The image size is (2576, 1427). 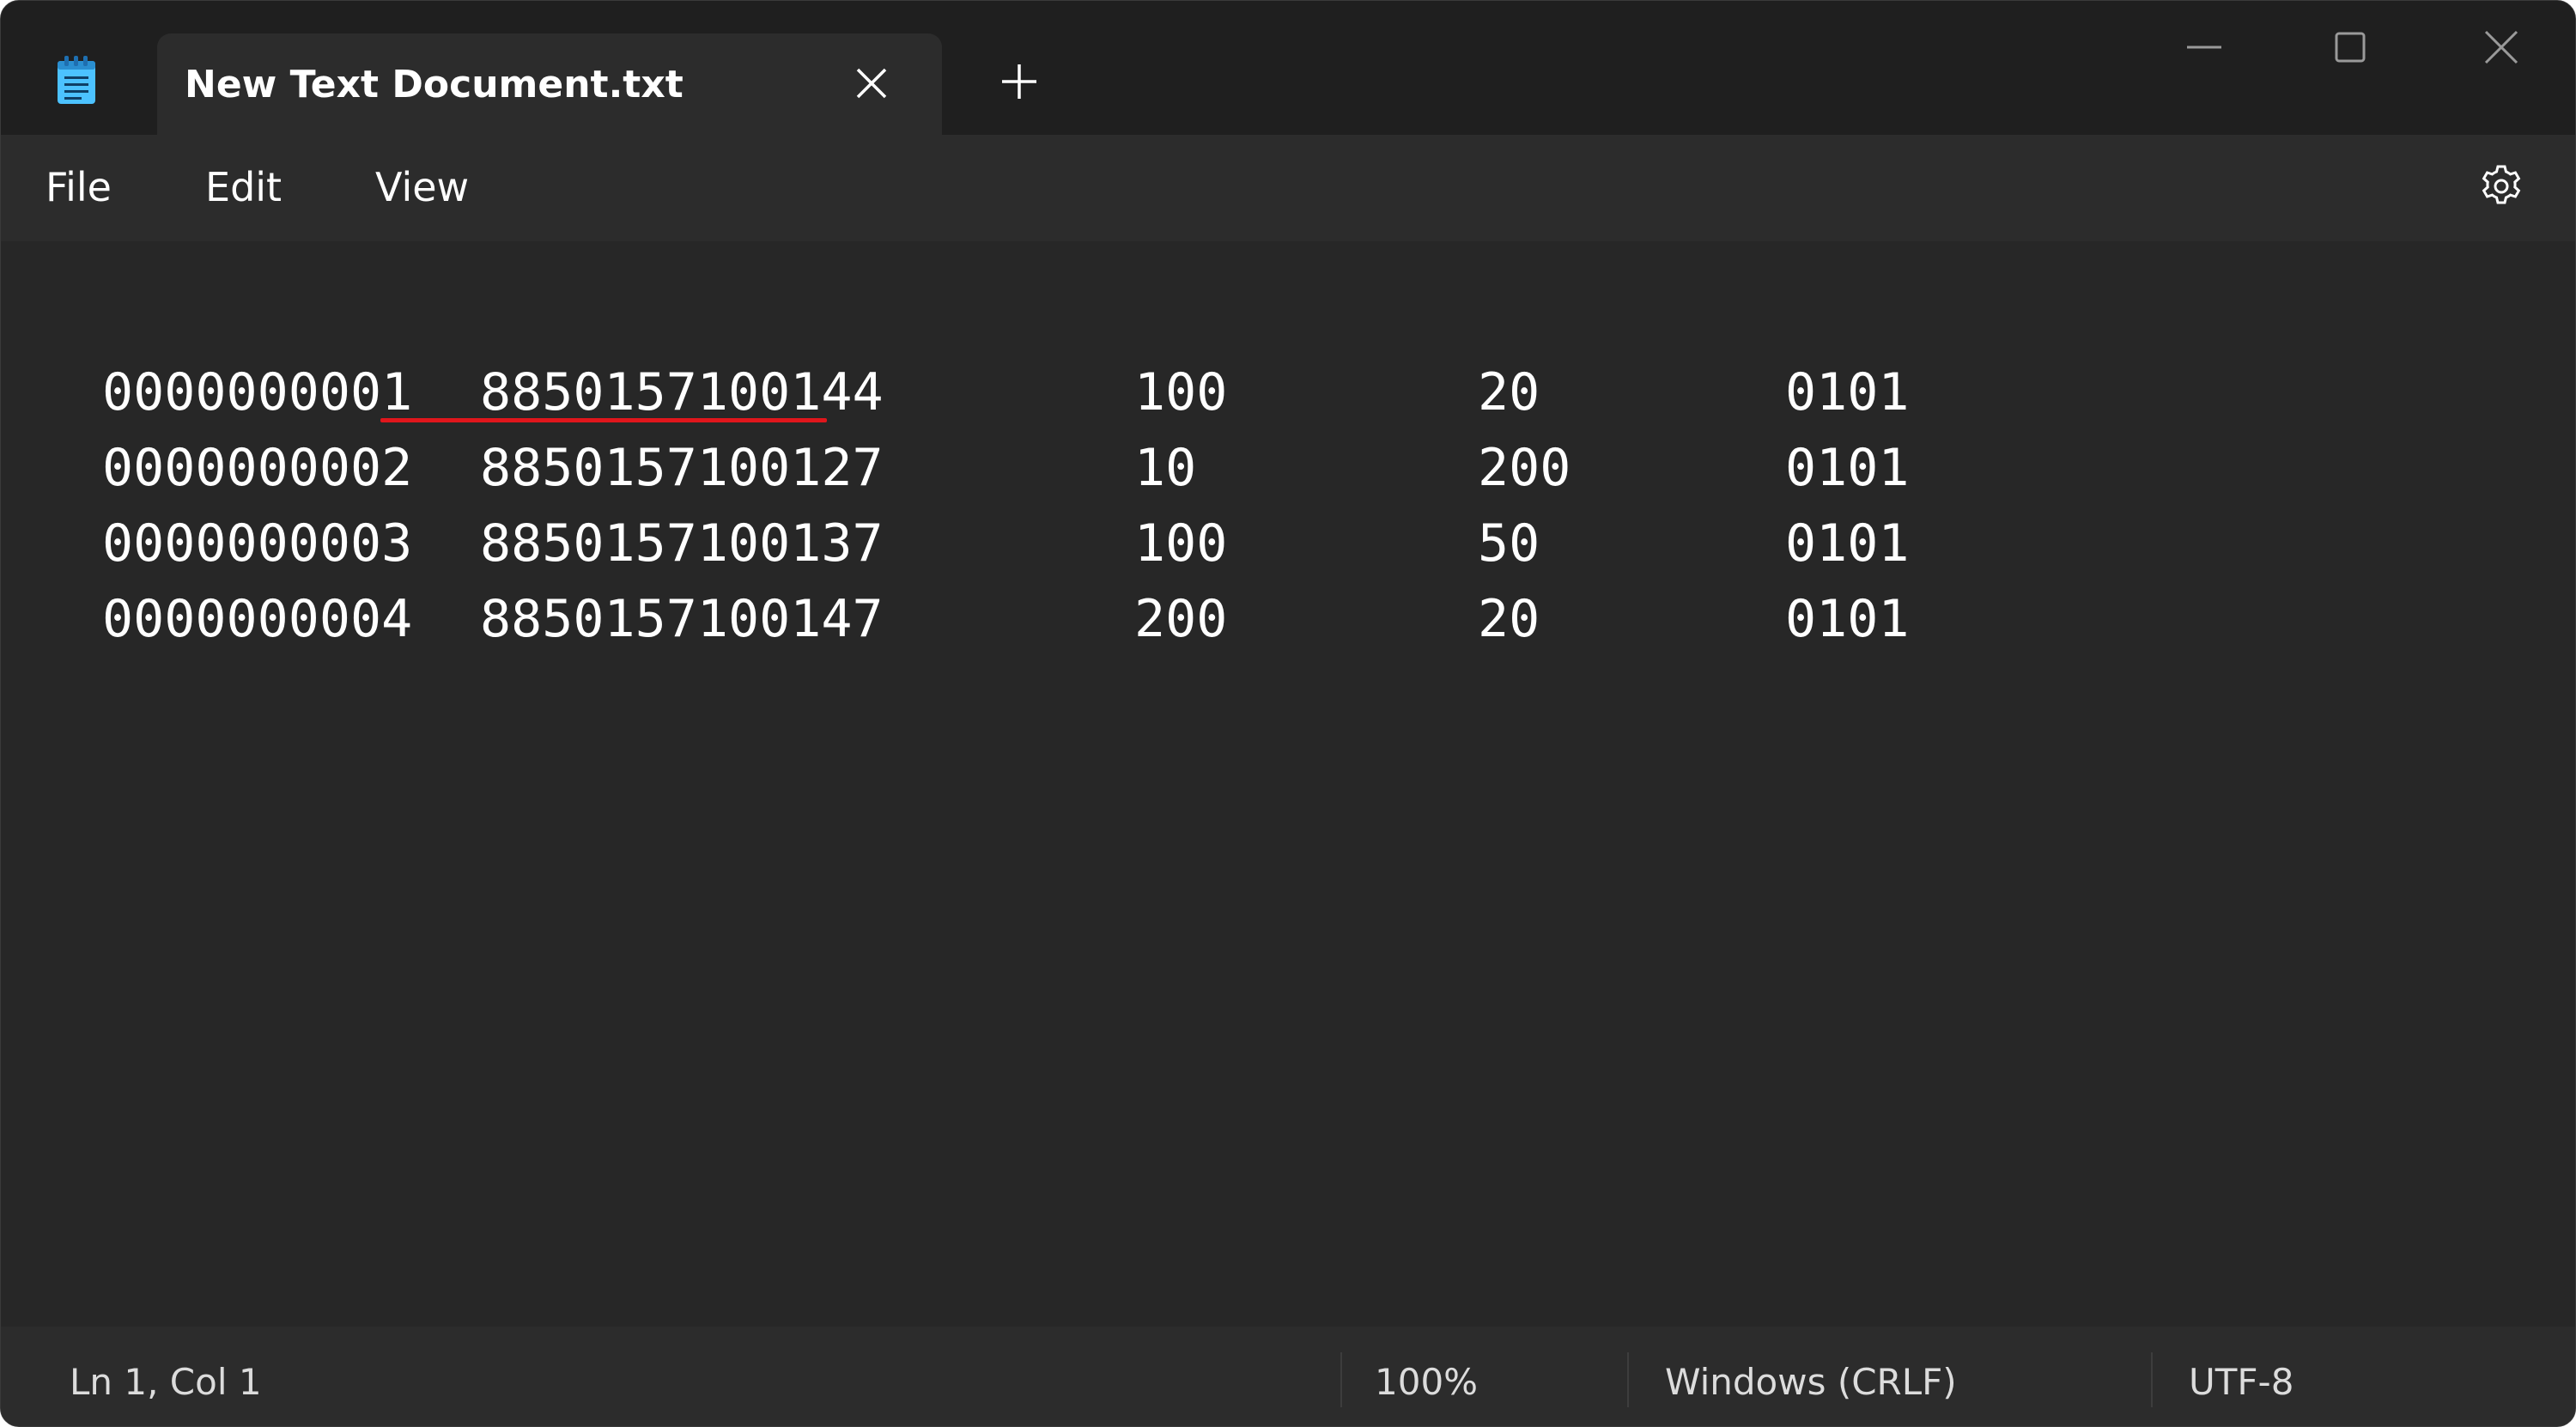 I want to click on text-cell: 0000000001, so click(x=258, y=392).